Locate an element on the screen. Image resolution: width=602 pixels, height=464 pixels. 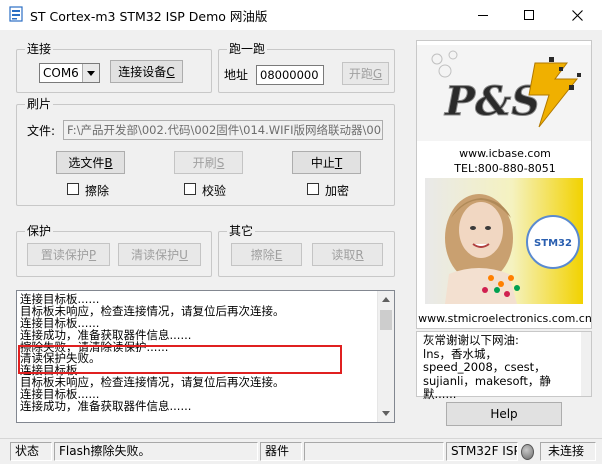
maximize-button is located at coordinates (529, 15).